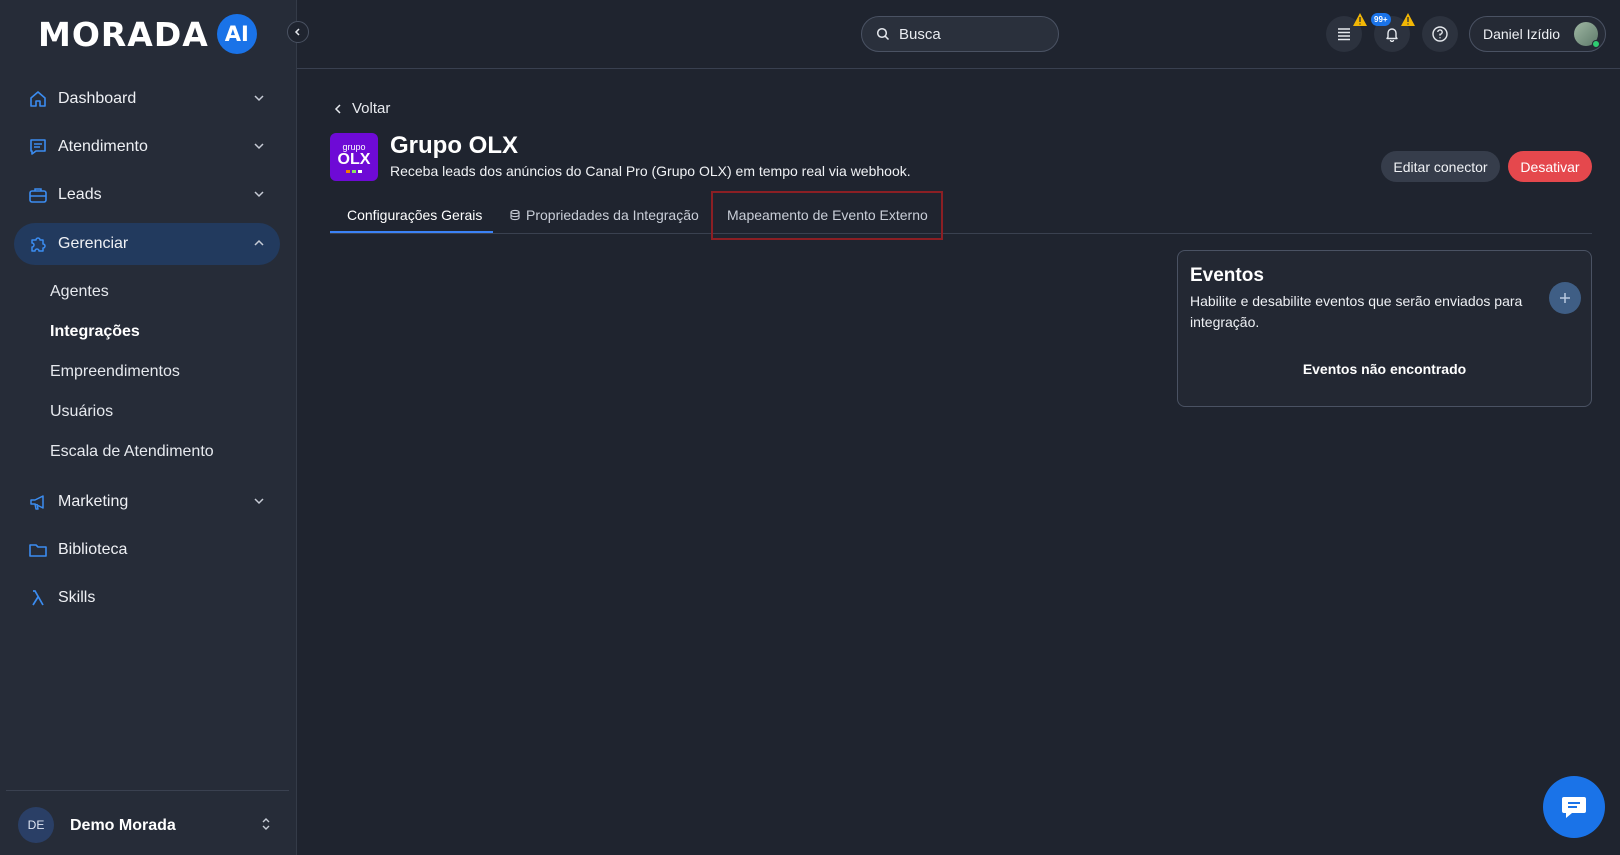 This screenshot has height=855, width=1620. I want to click on collapse-sidebar-button, so click(298, 32).